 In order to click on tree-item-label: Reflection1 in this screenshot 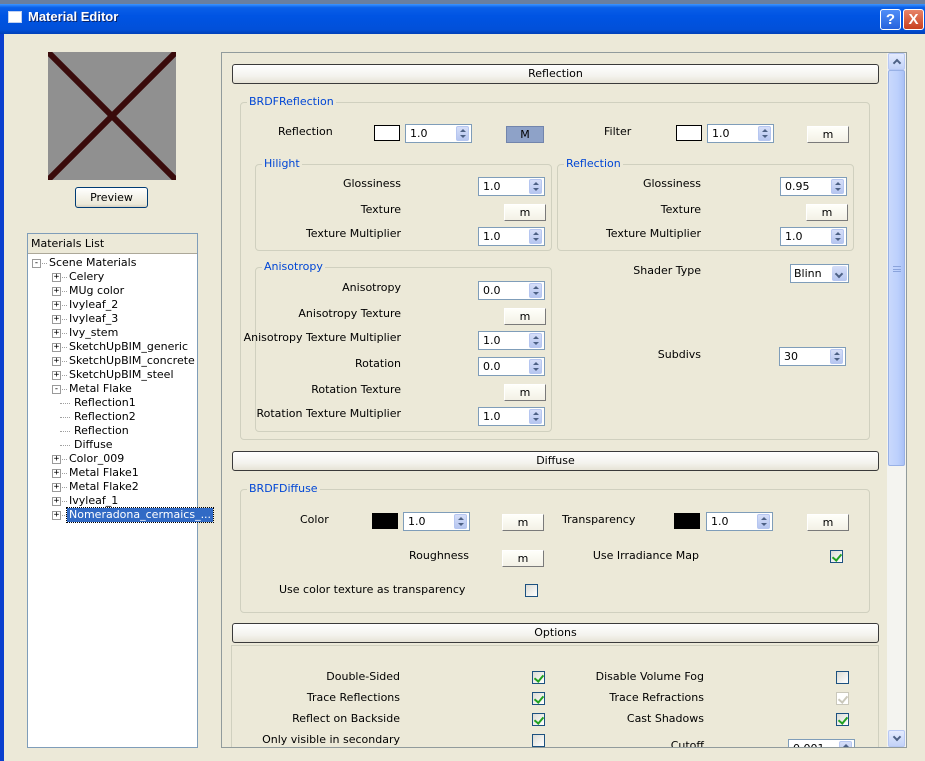, I will do `click(105, 403)`.